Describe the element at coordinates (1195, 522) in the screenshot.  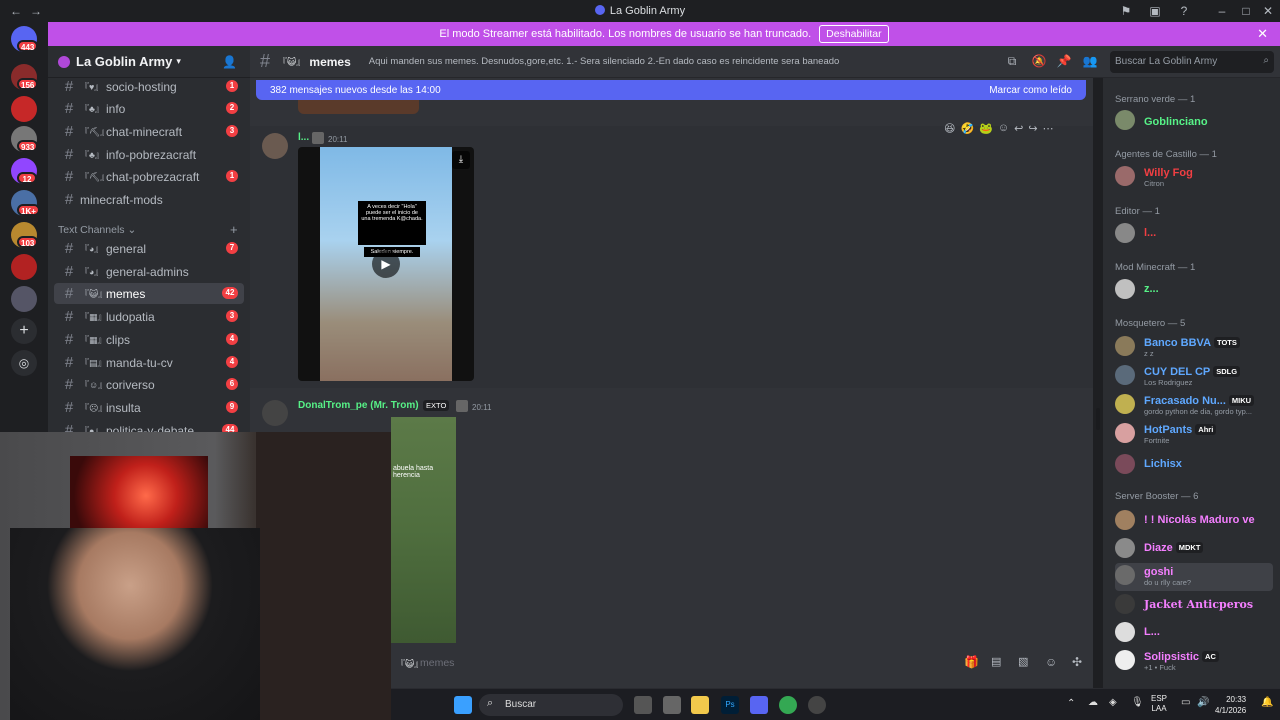
I see `member-item: ! ! Nicolás Maduro ve` at that location.